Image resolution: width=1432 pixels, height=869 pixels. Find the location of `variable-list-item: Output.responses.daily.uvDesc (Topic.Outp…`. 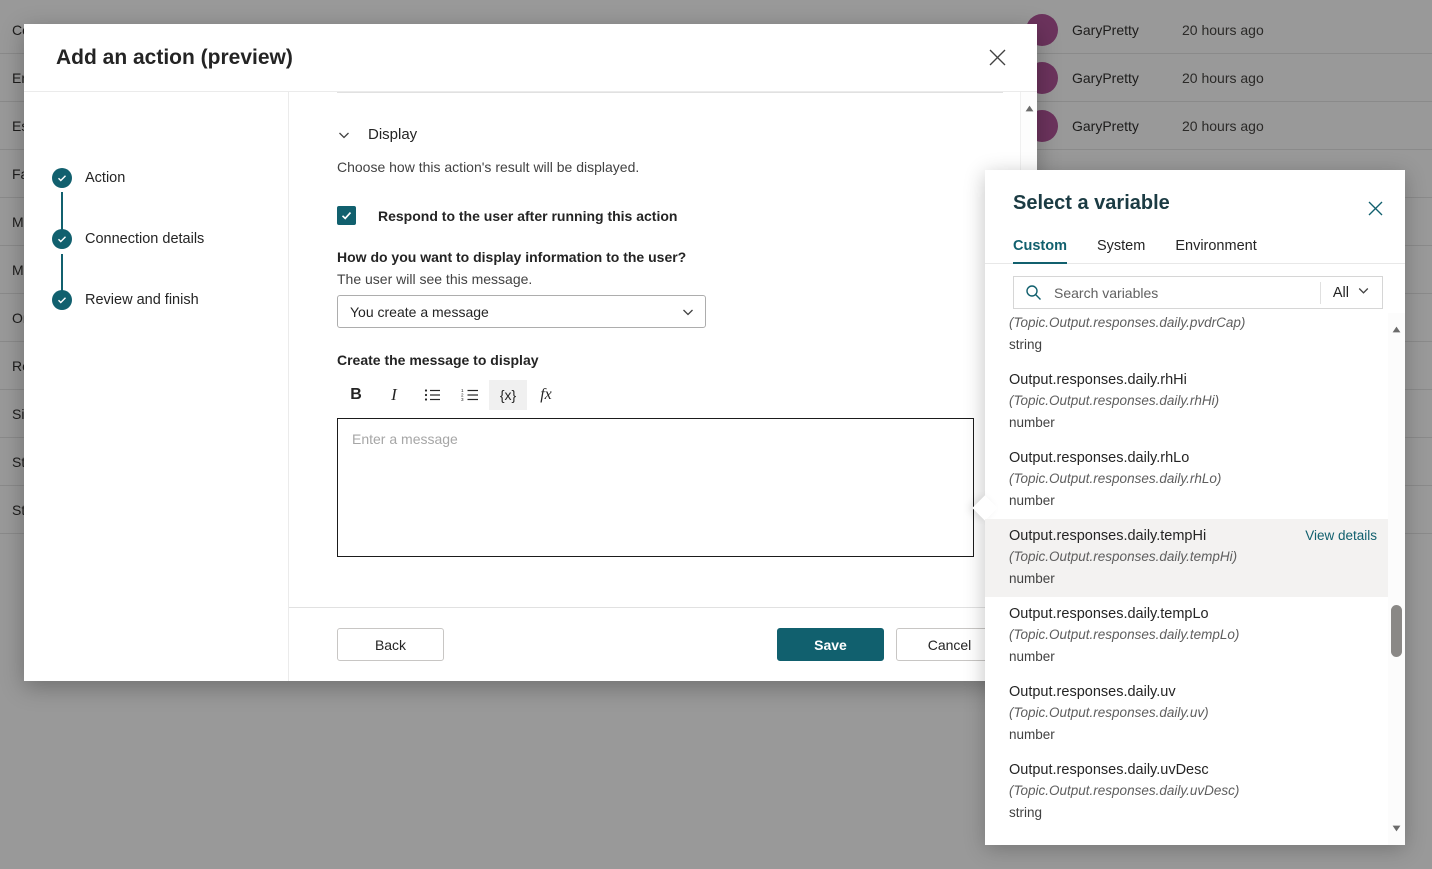

variable-list-item: Output.responses.daily.uvDesc (Topic.Outp… is located at coordinates (1195, 792).